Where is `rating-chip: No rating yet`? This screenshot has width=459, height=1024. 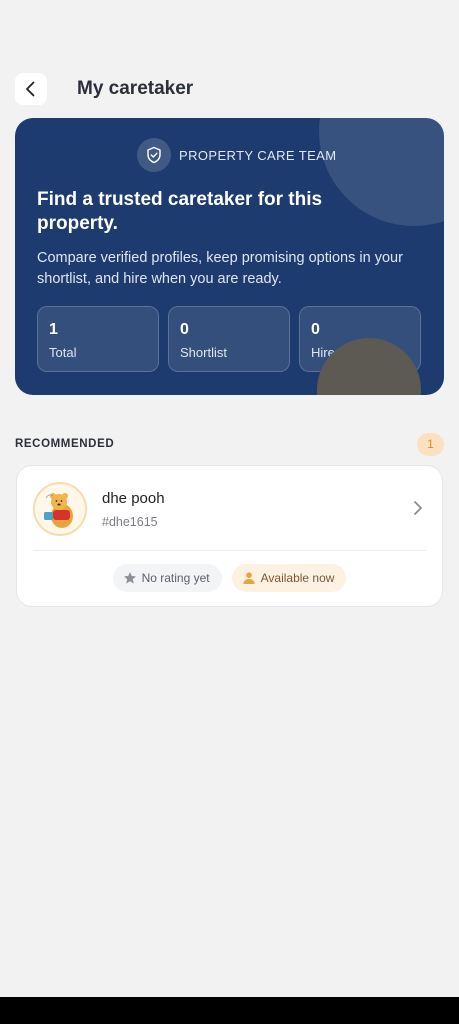 rating-chip: No rating yet is located at coordinates (167, 578).